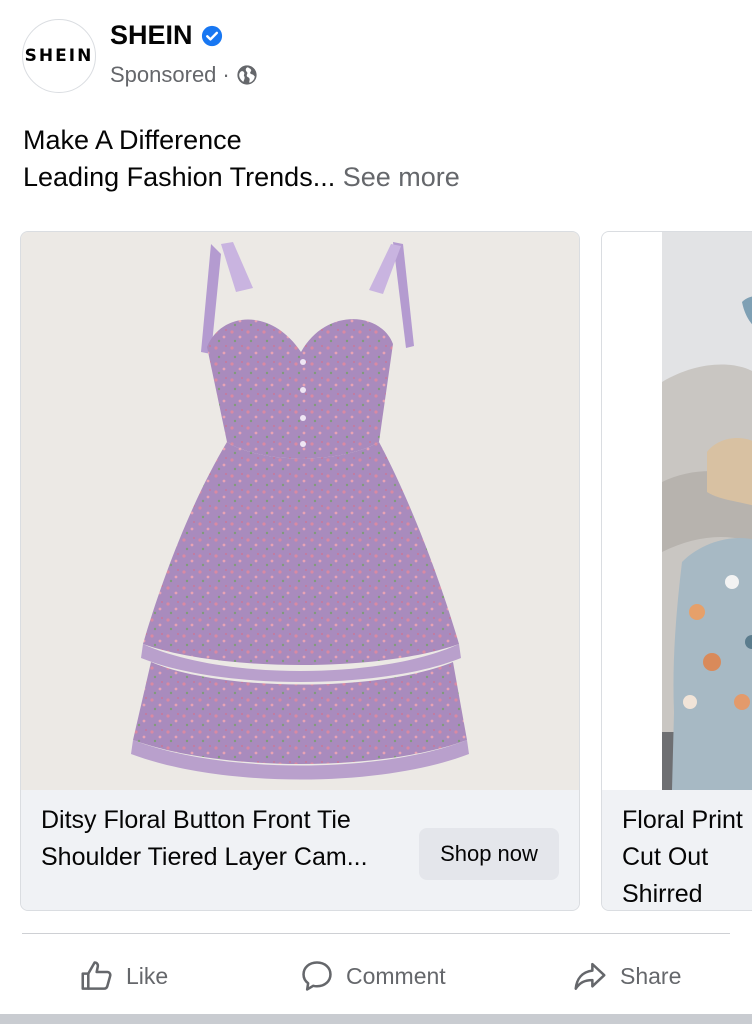 Image resolution: width=752 pixels, height=1024 pixels. Describe the element at coordinates (489, 854) in the screenshot. I see `shop-now-button: Shop now` at that location.